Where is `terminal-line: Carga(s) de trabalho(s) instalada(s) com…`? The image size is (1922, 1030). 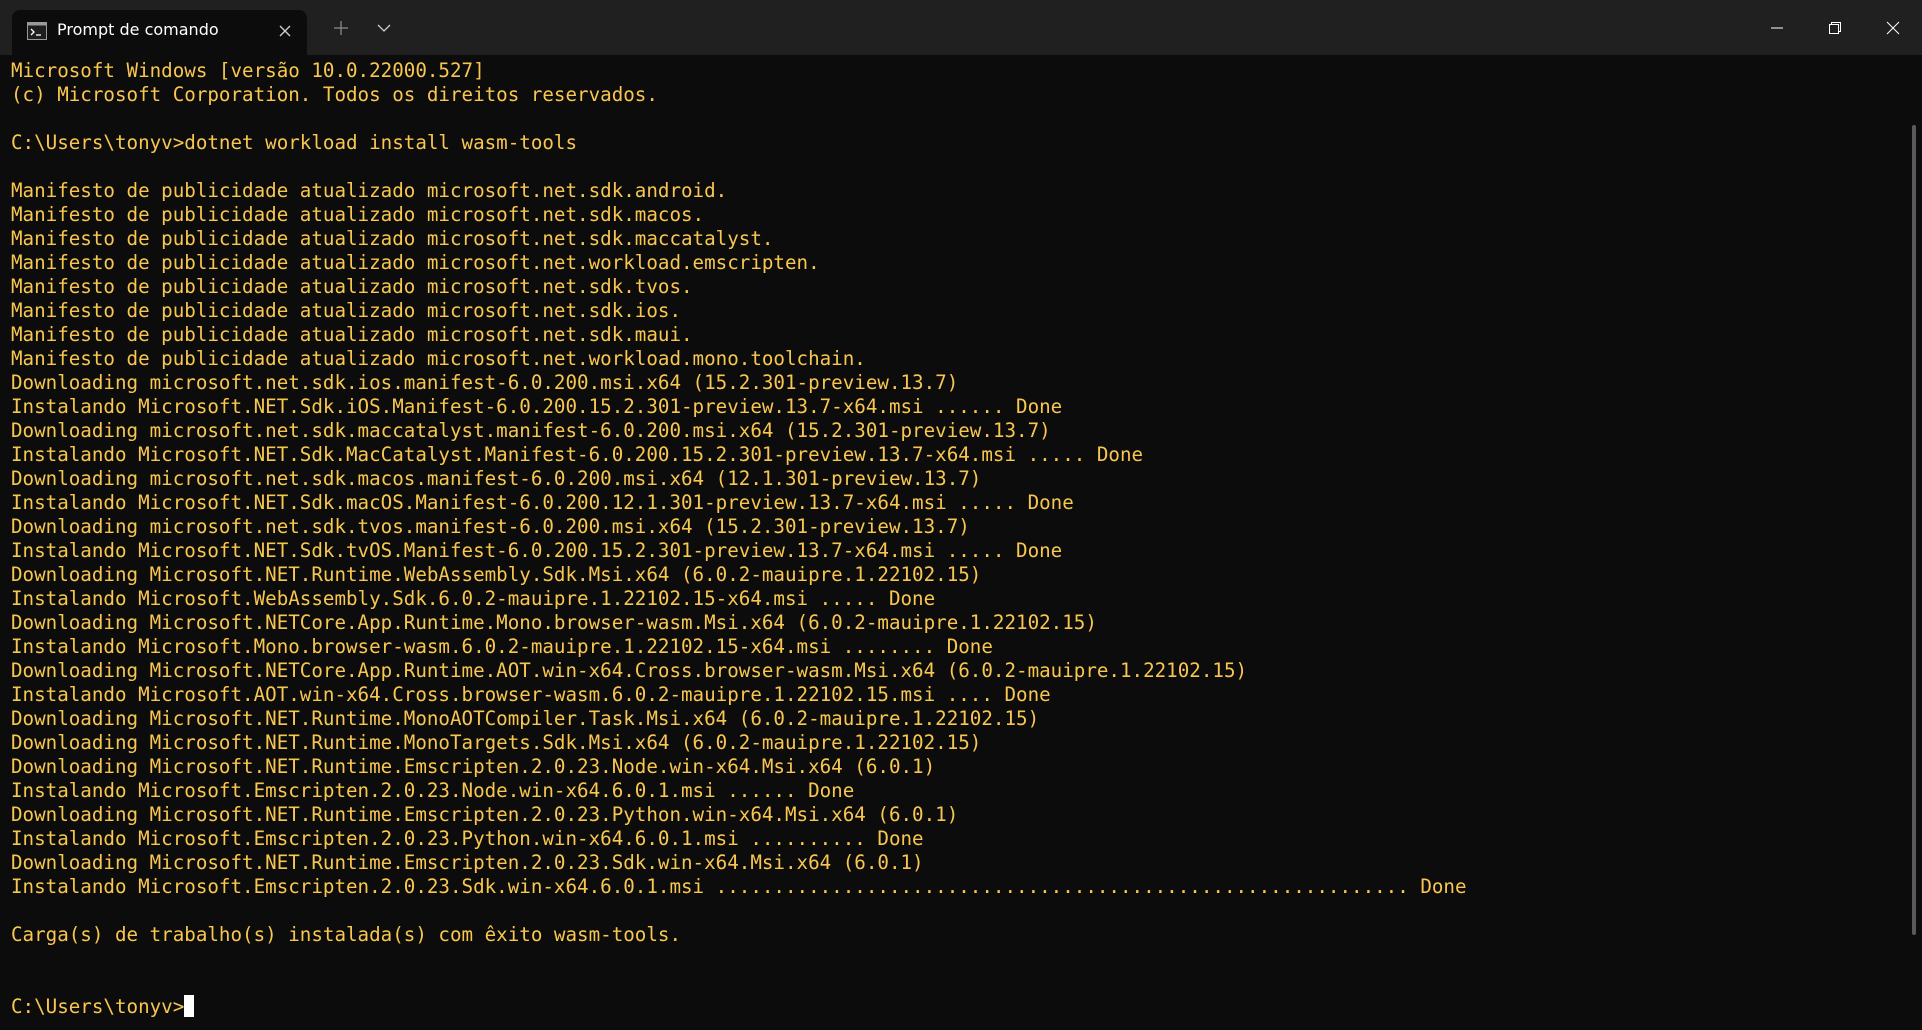 terminal-line: Carga(s) de trabalho(s) instalada(s) com… is located at coordinates (346, 934).